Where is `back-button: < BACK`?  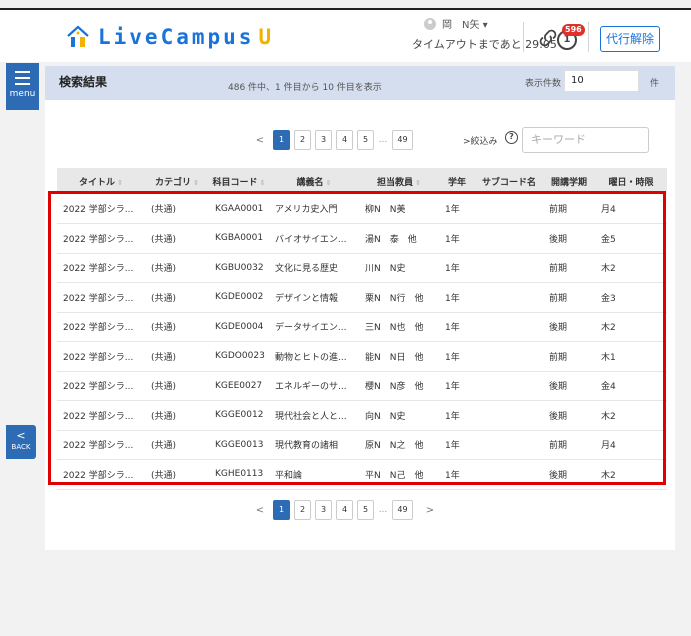
back-button: < BACK is located at coordinates (21, 442).